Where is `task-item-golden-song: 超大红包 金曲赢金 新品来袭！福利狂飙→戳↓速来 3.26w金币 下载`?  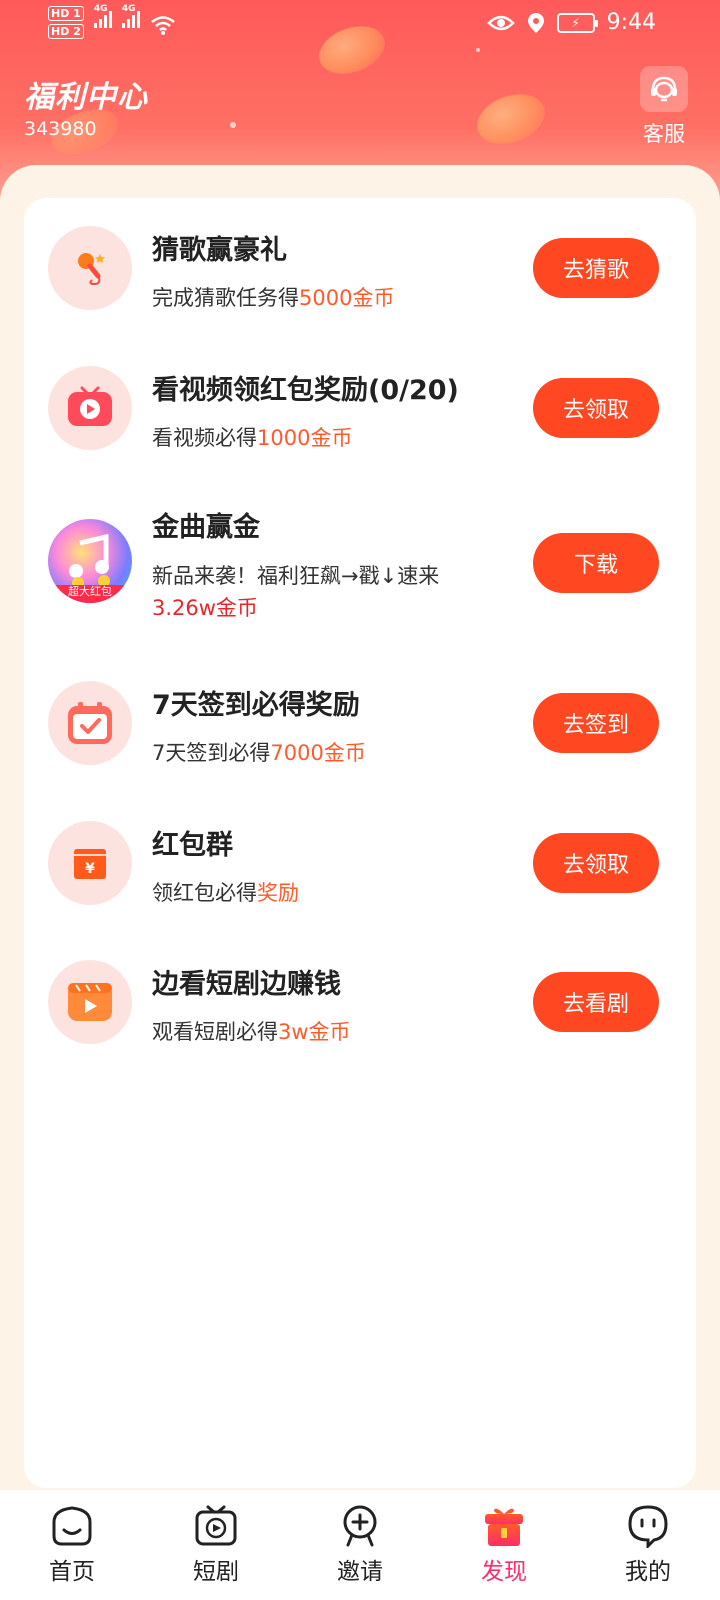
task-item-golden-song: 超大红包 金曲赢金 新品来袭！福利狂飙→戳↓速来 3.26w金币 下载 is located at coordinates (360, 570).